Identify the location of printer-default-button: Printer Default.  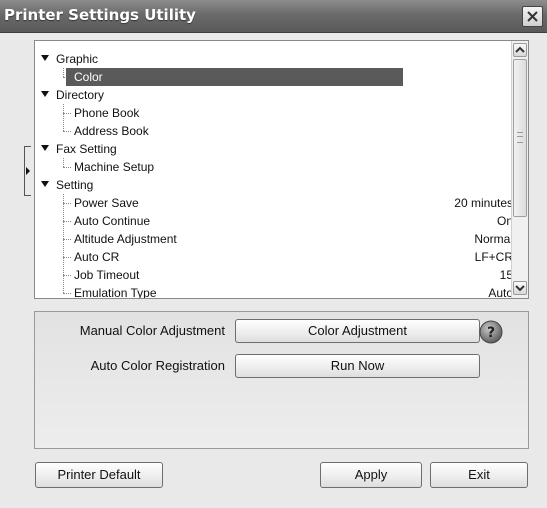
(99, 475).